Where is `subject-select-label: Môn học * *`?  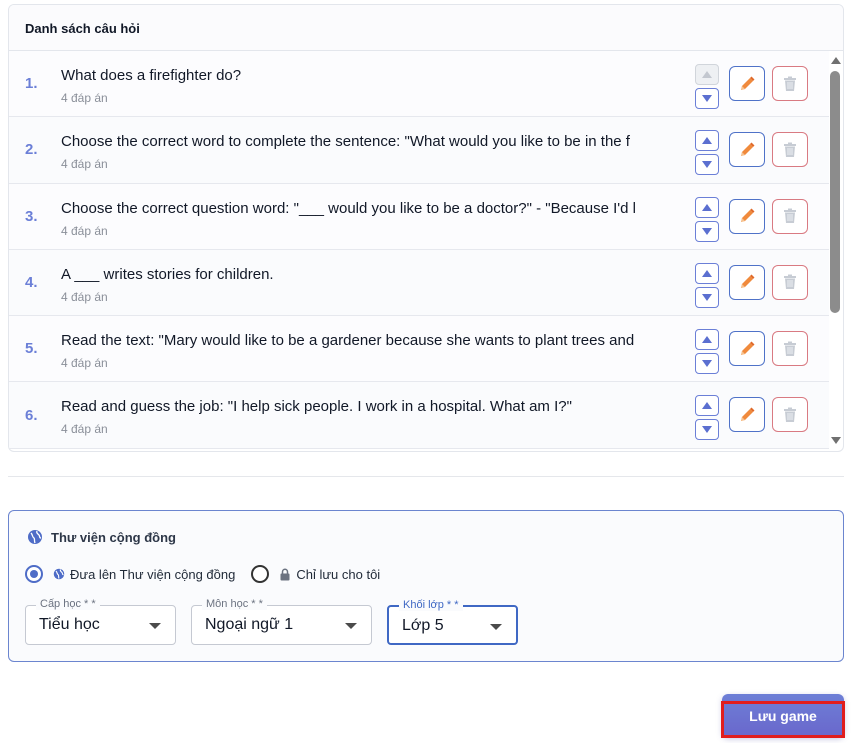
subject-select-label: Môn học * * is located at coordinates (234, 604).